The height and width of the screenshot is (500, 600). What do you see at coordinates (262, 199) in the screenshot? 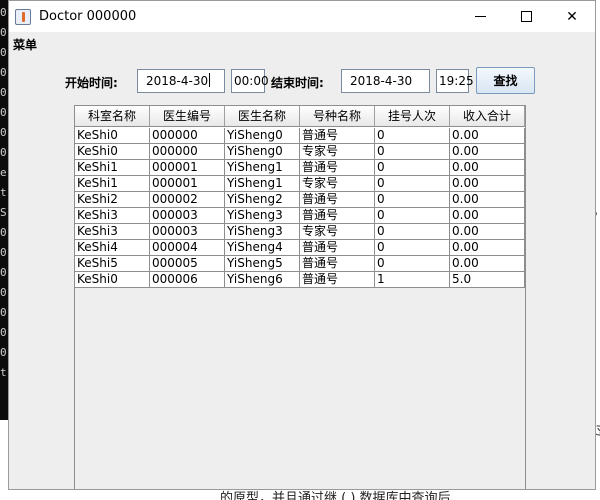
I see `table-cell: YiSheng2` at bounding box center [262, 199].